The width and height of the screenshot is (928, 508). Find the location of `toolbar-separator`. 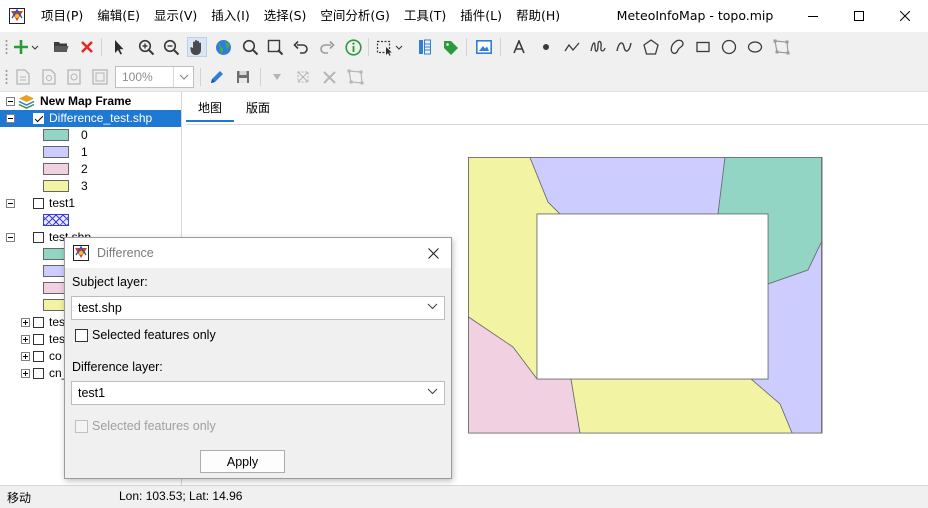

toolbar-separator is located at coordinates (466, 47).